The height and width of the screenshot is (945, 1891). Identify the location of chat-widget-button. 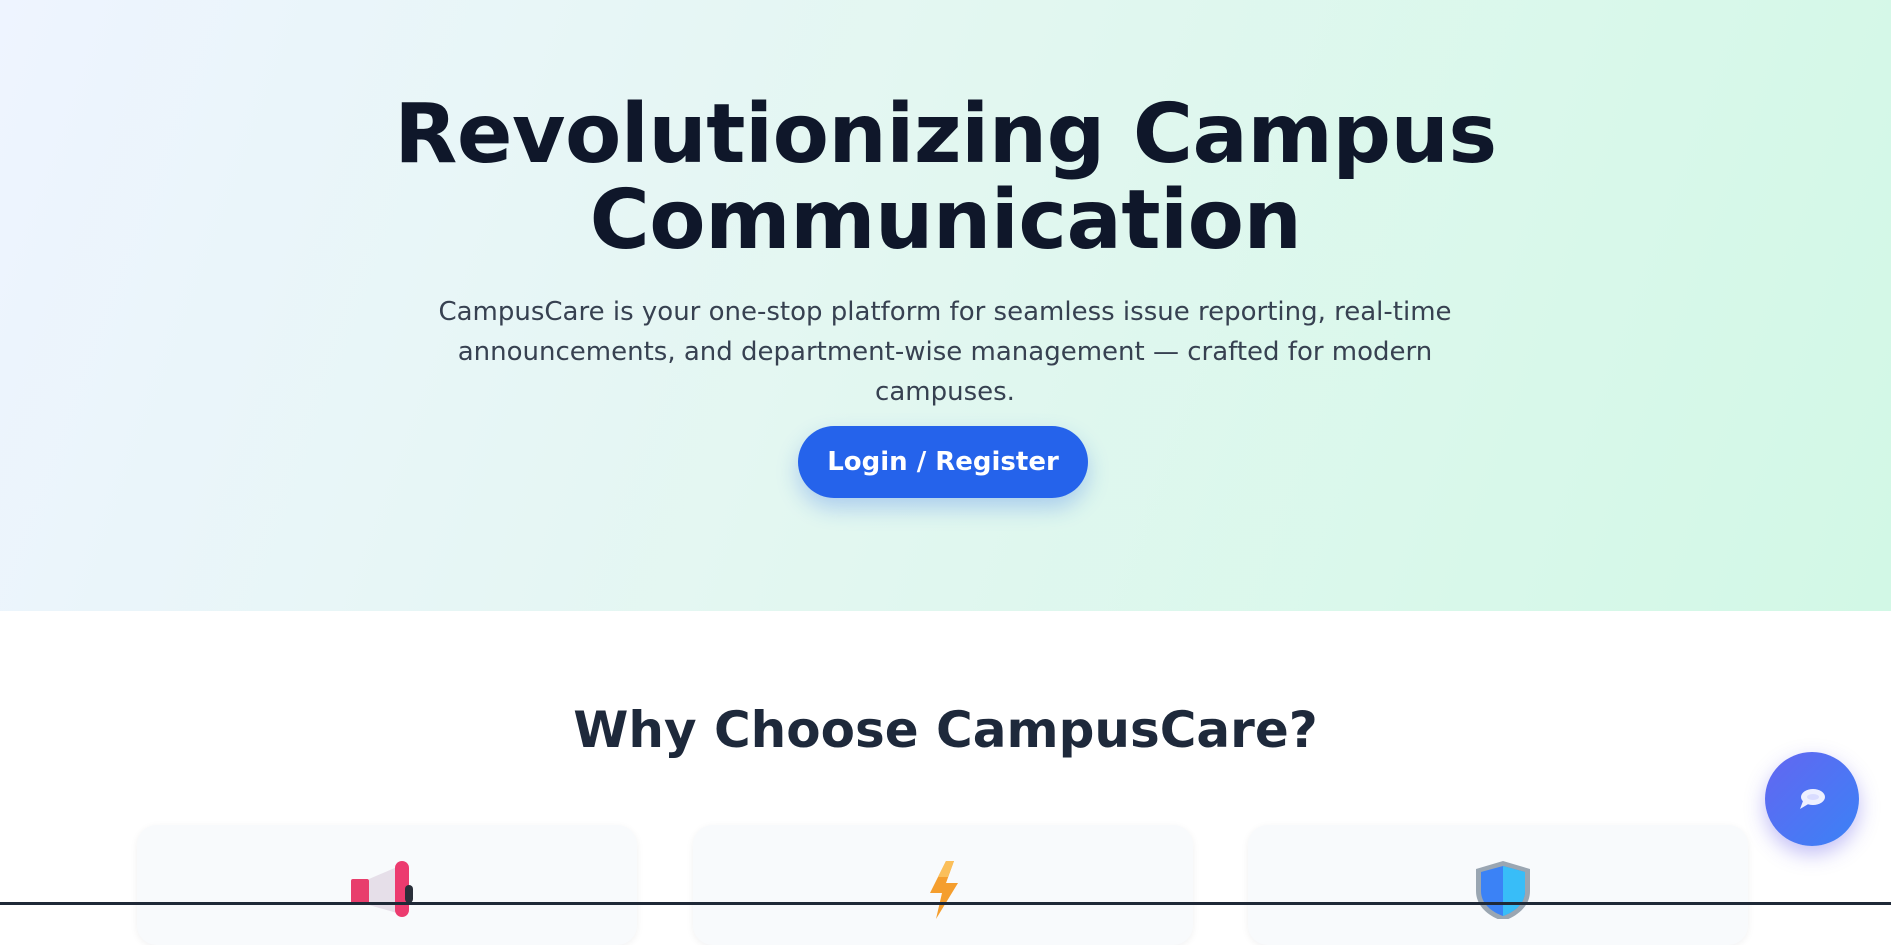
(1812, 799).